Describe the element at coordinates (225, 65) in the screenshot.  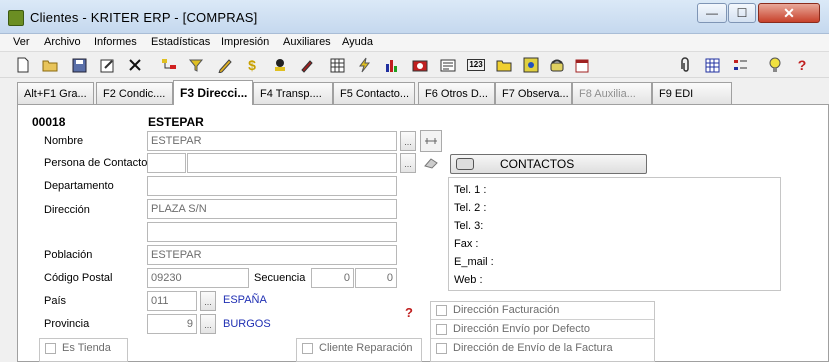
I see `pencil-icon` at that location.